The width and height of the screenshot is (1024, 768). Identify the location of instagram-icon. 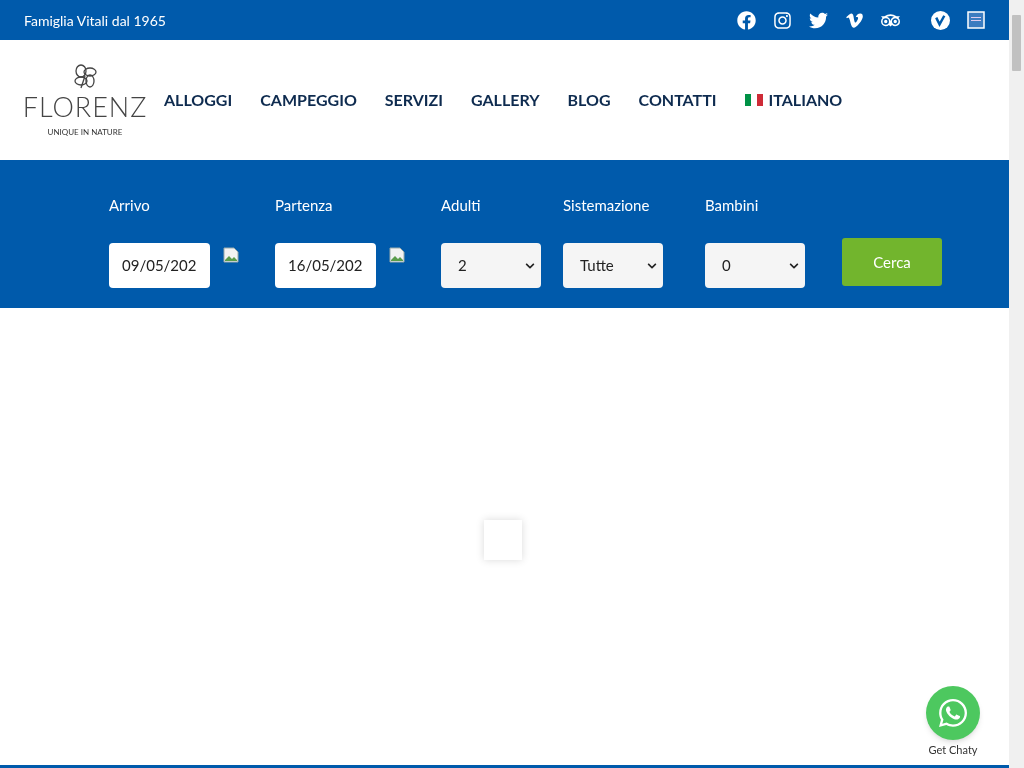
(782, 20).